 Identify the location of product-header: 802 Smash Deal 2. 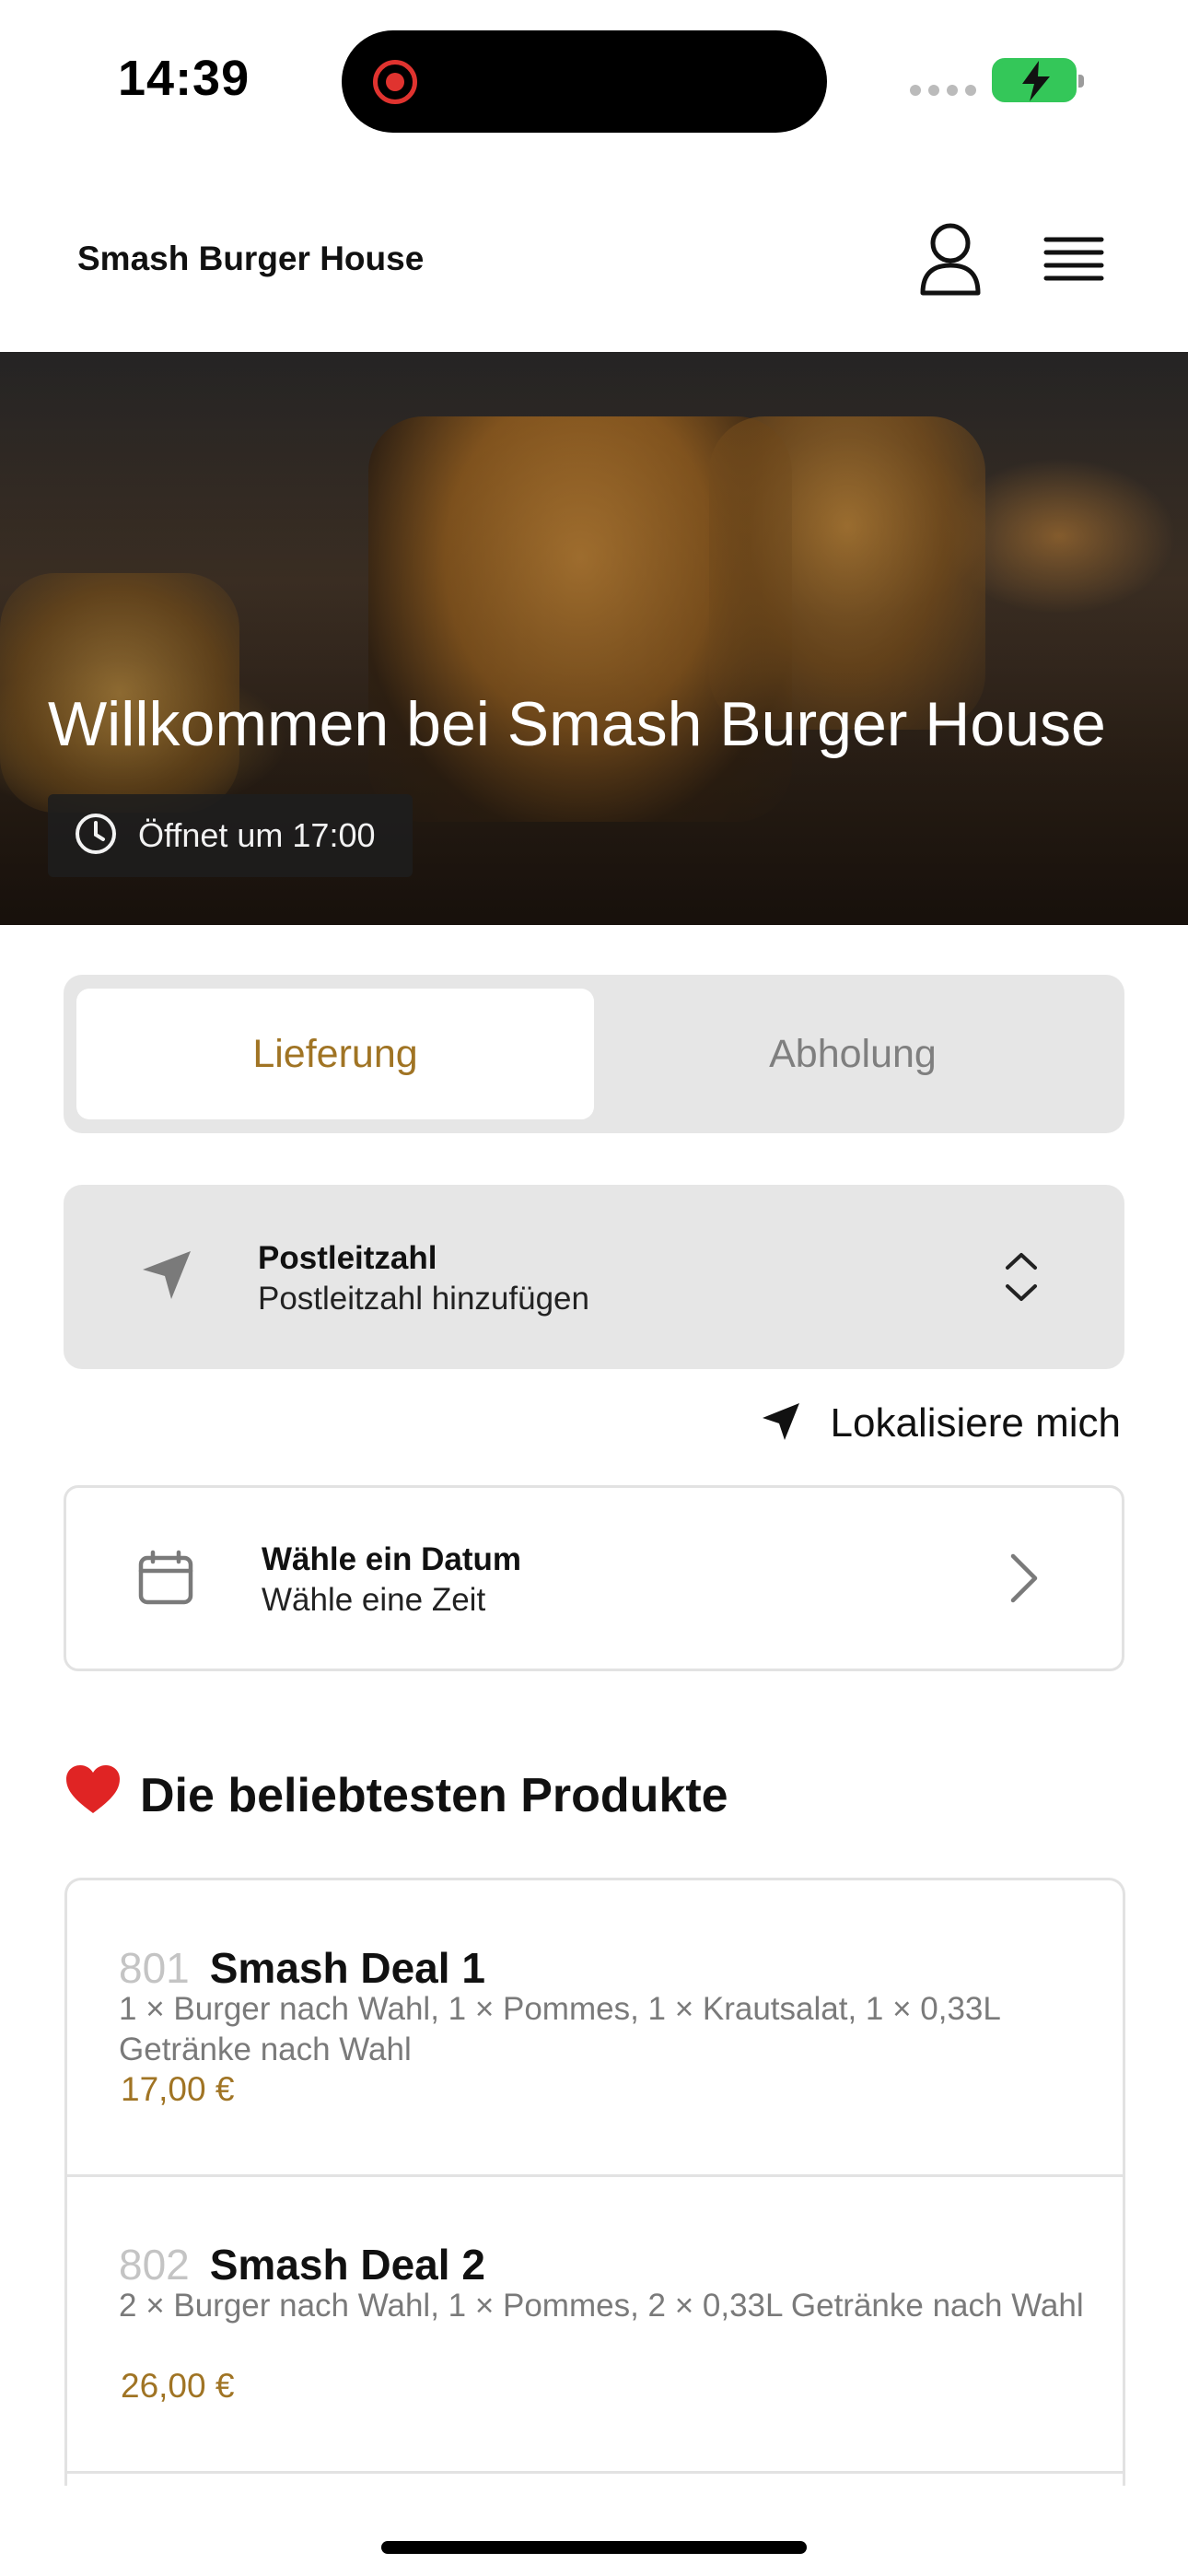
(302, 2264).